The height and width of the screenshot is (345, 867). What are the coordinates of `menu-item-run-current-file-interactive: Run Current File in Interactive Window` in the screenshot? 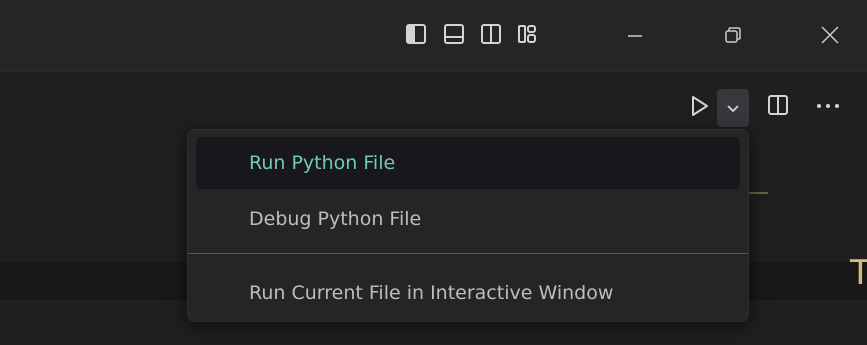 It's located at (468, 293).